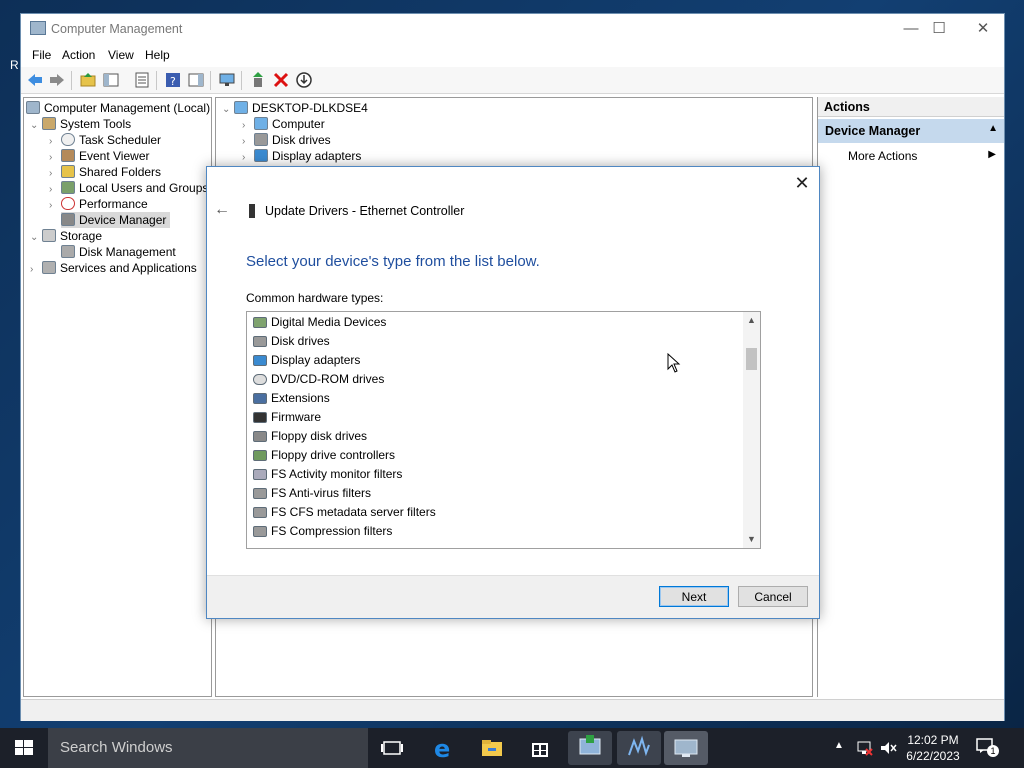  Describe the element at coordinates (258, 80) in the screenshot. I see `update-driver-icon` at that location.